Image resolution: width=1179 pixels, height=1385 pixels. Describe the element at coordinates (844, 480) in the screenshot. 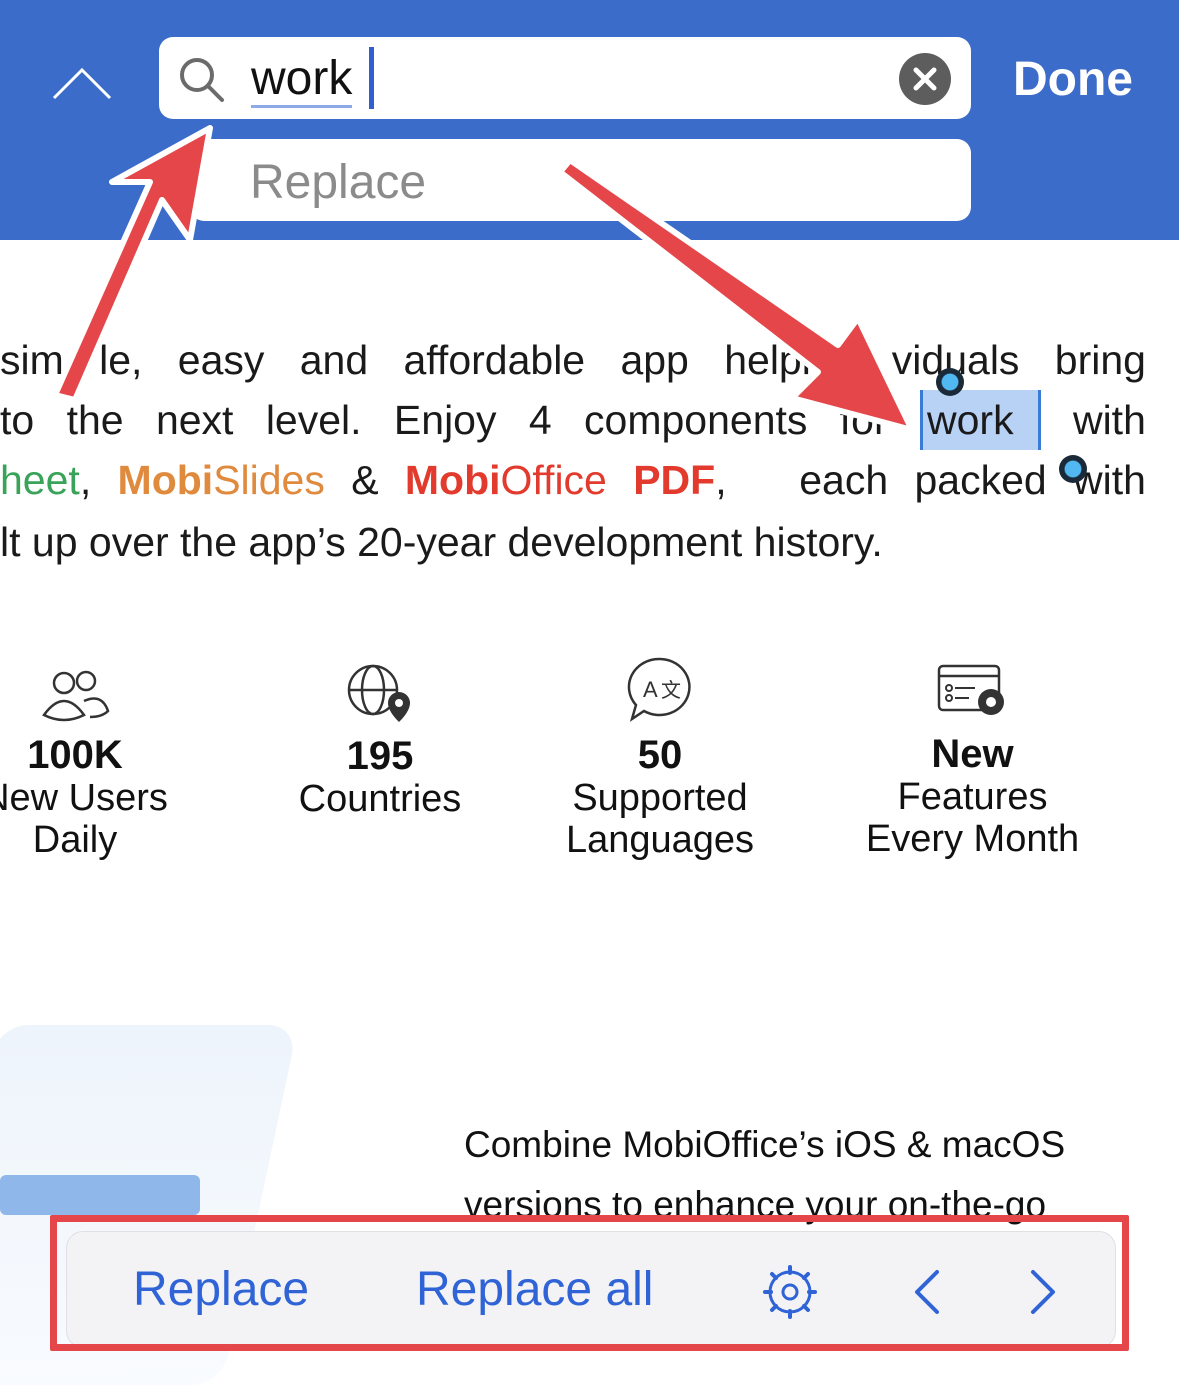

I see `text-word: each` at that location.